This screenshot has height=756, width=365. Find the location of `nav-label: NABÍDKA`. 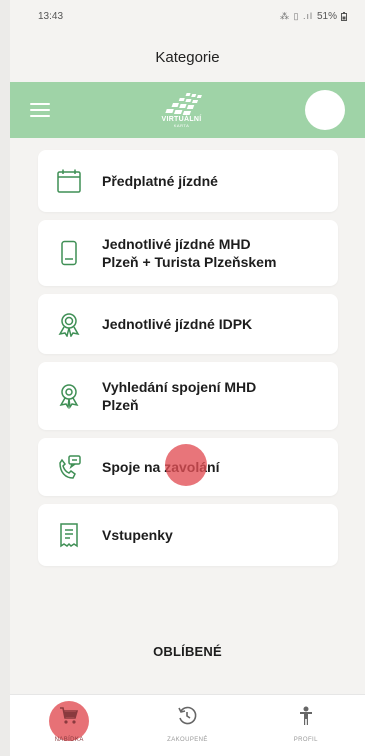

nav-label: NABÍDKA is located at coordinates (69, 740).